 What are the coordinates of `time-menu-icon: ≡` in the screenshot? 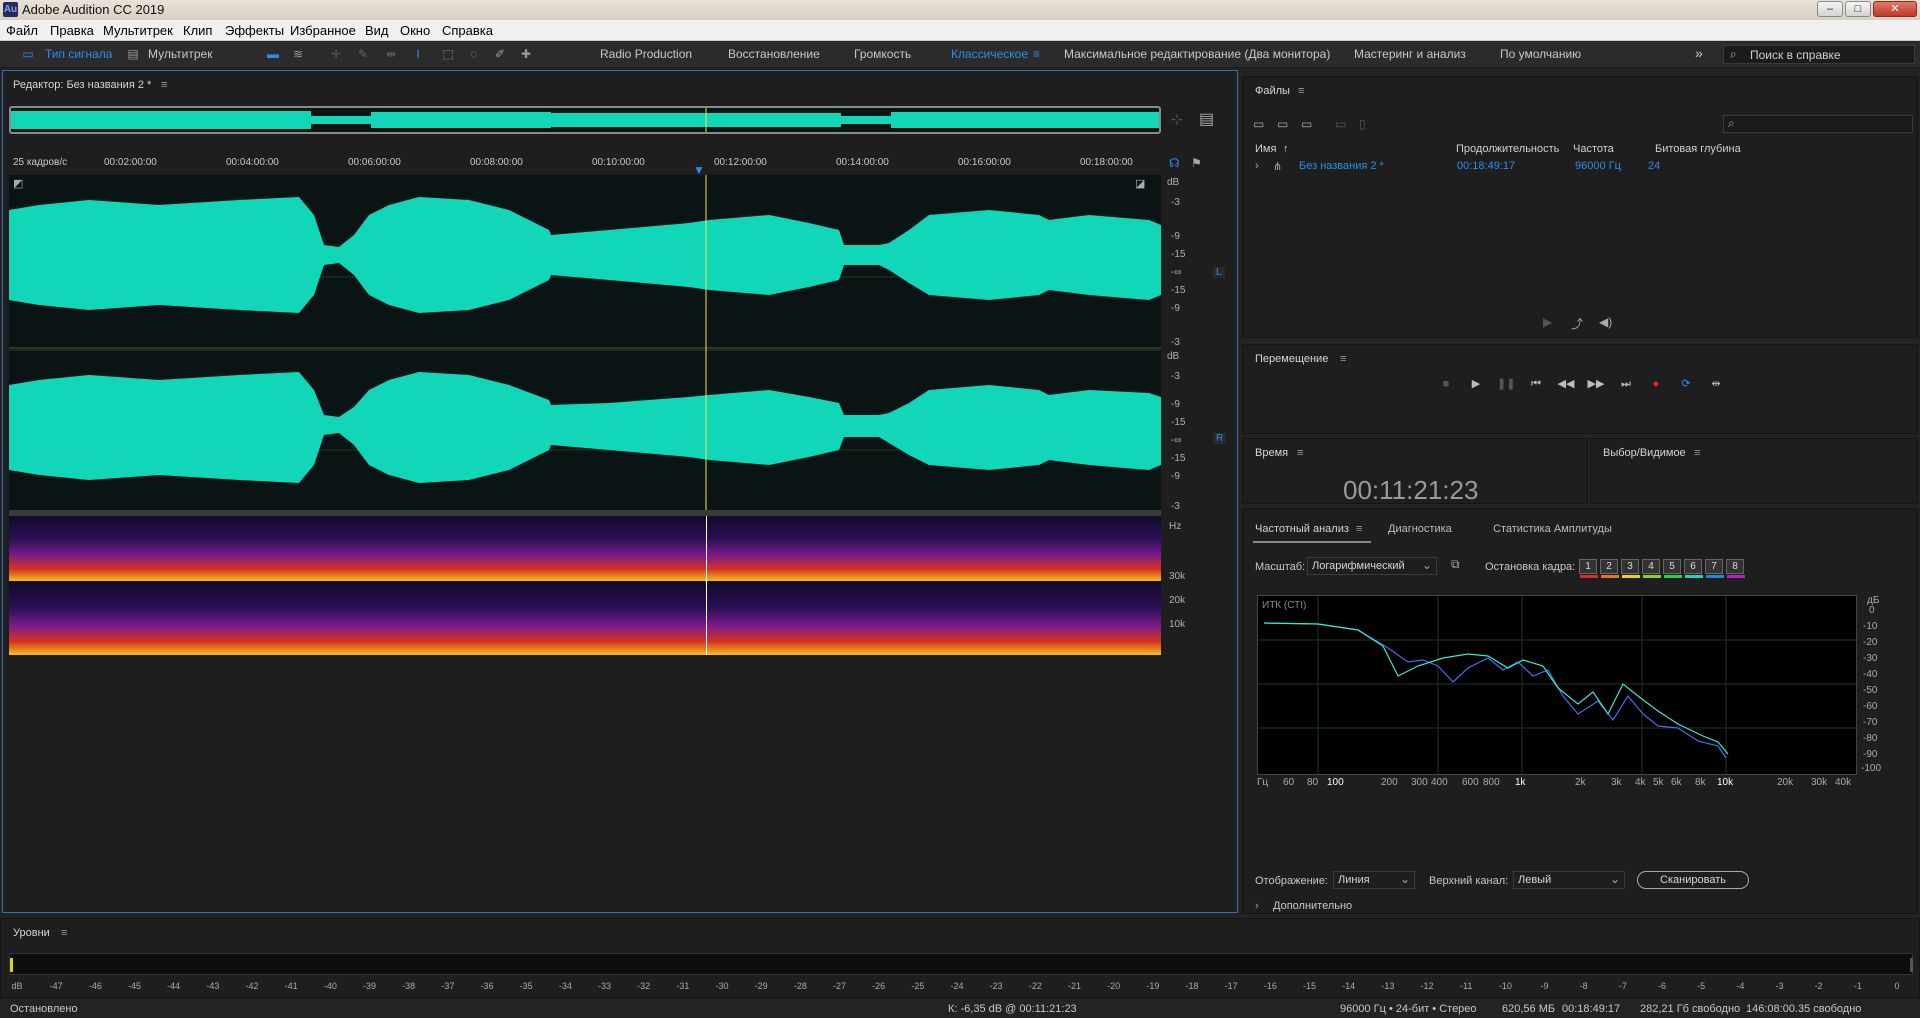 It's located at (1300, 453).